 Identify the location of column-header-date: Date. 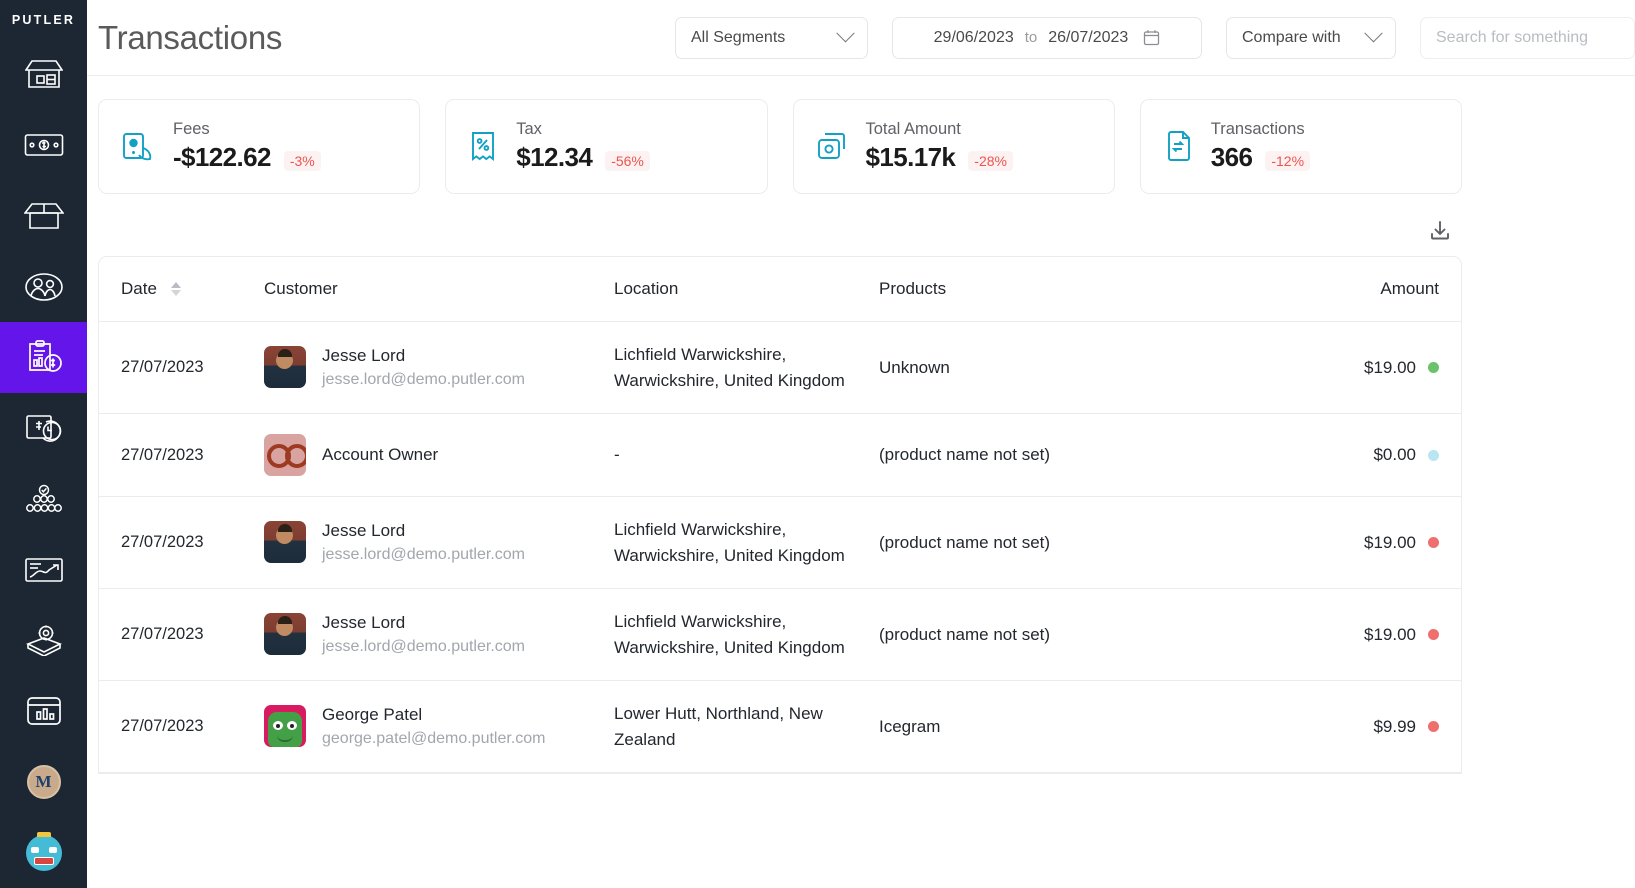
(181, 289).